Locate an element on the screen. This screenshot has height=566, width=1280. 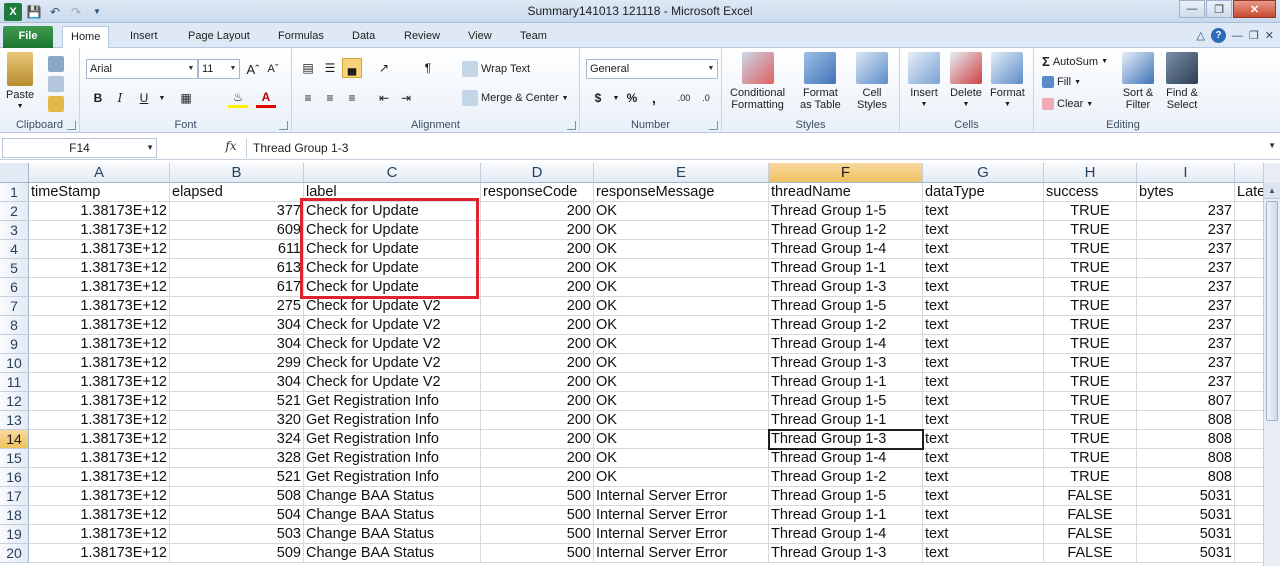
row-header: 3 is located at coordinates (14, 230).